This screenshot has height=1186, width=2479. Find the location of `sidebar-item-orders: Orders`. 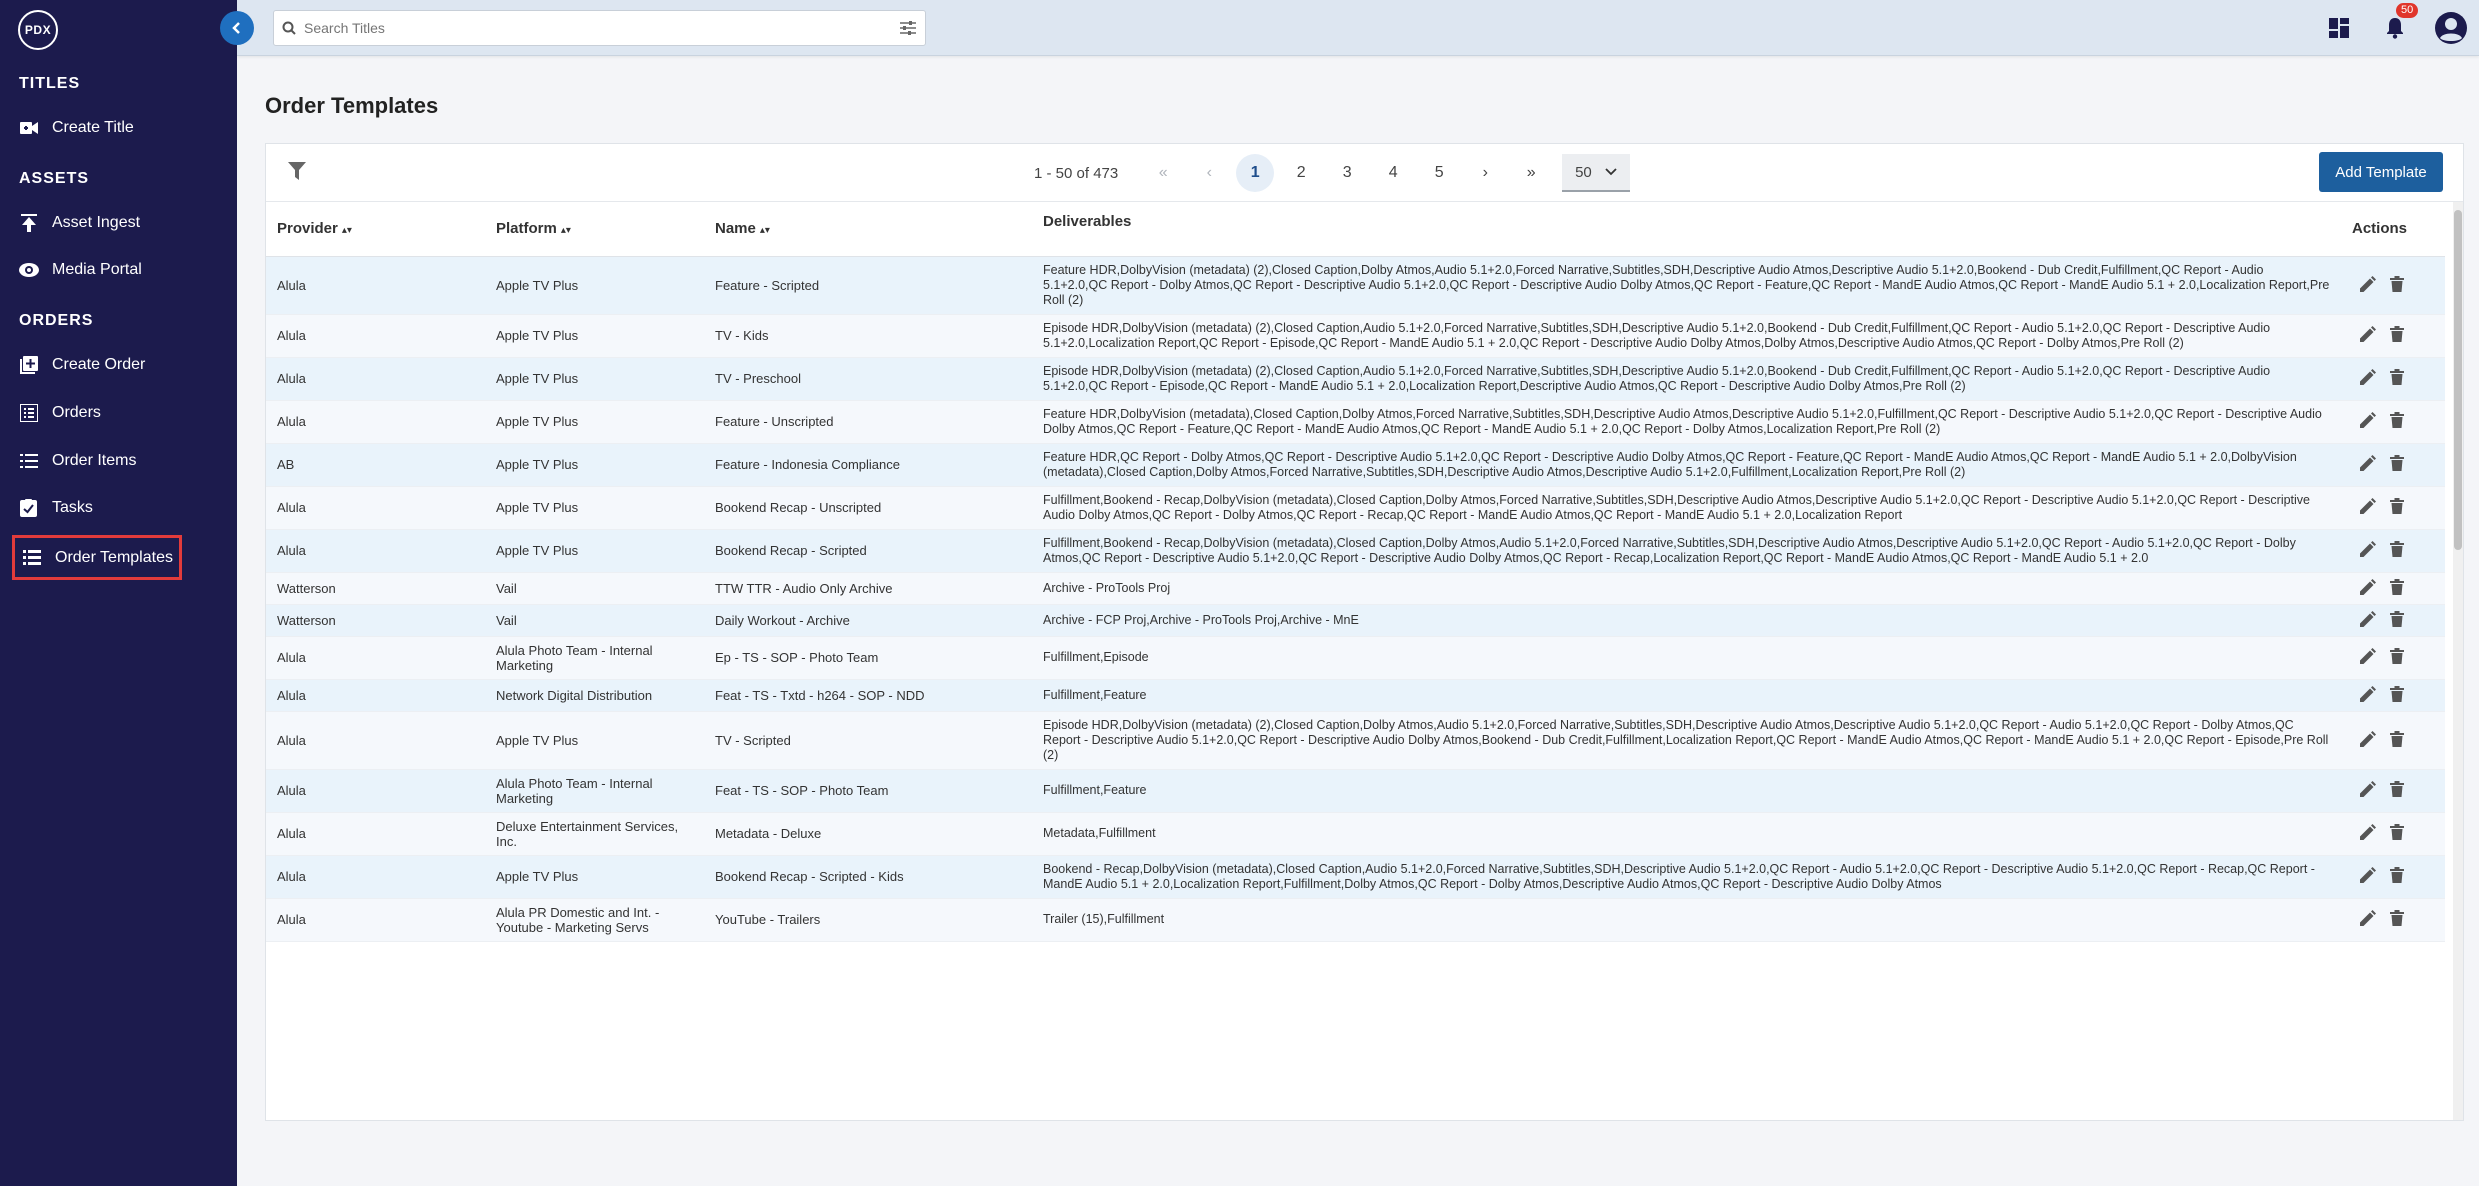

sidebar-item-orders: Orders is located at coordinates (97, 413).